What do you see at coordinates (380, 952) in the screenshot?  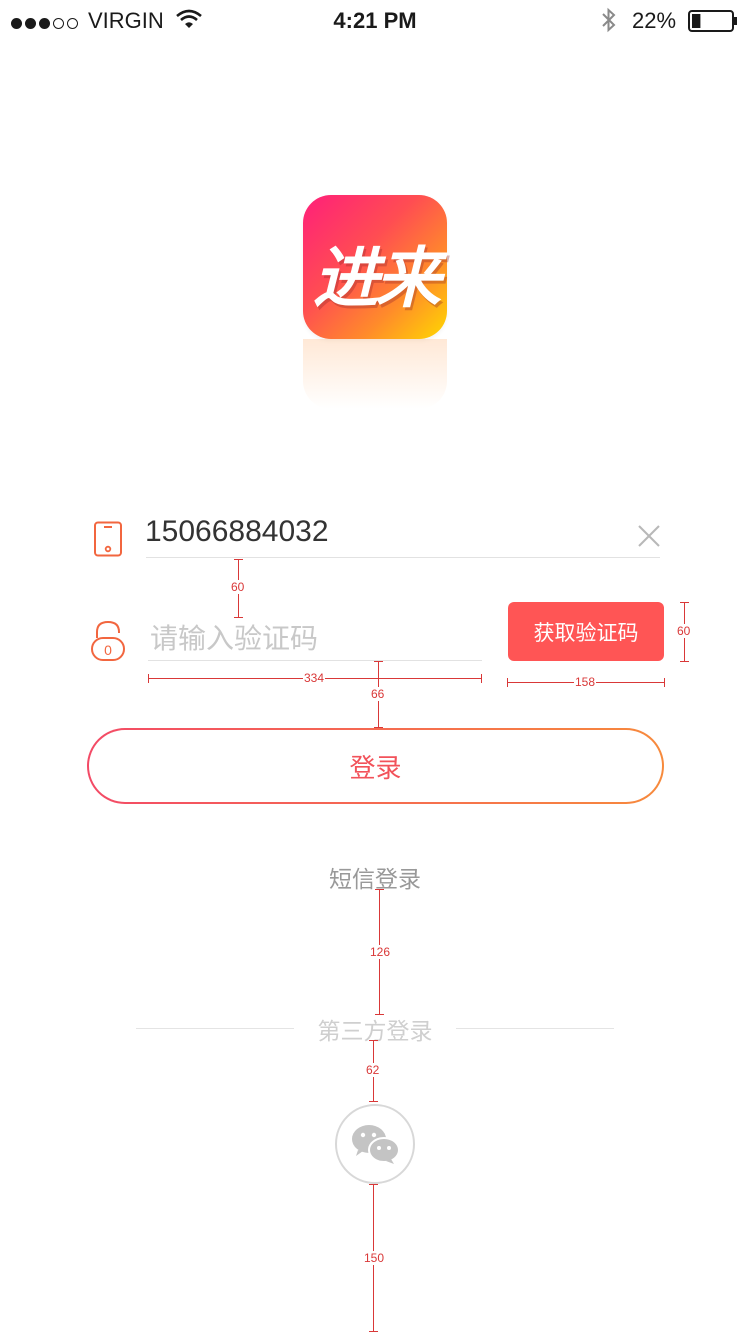 I see `measure-label: 126` at bounding box center [380, 952].